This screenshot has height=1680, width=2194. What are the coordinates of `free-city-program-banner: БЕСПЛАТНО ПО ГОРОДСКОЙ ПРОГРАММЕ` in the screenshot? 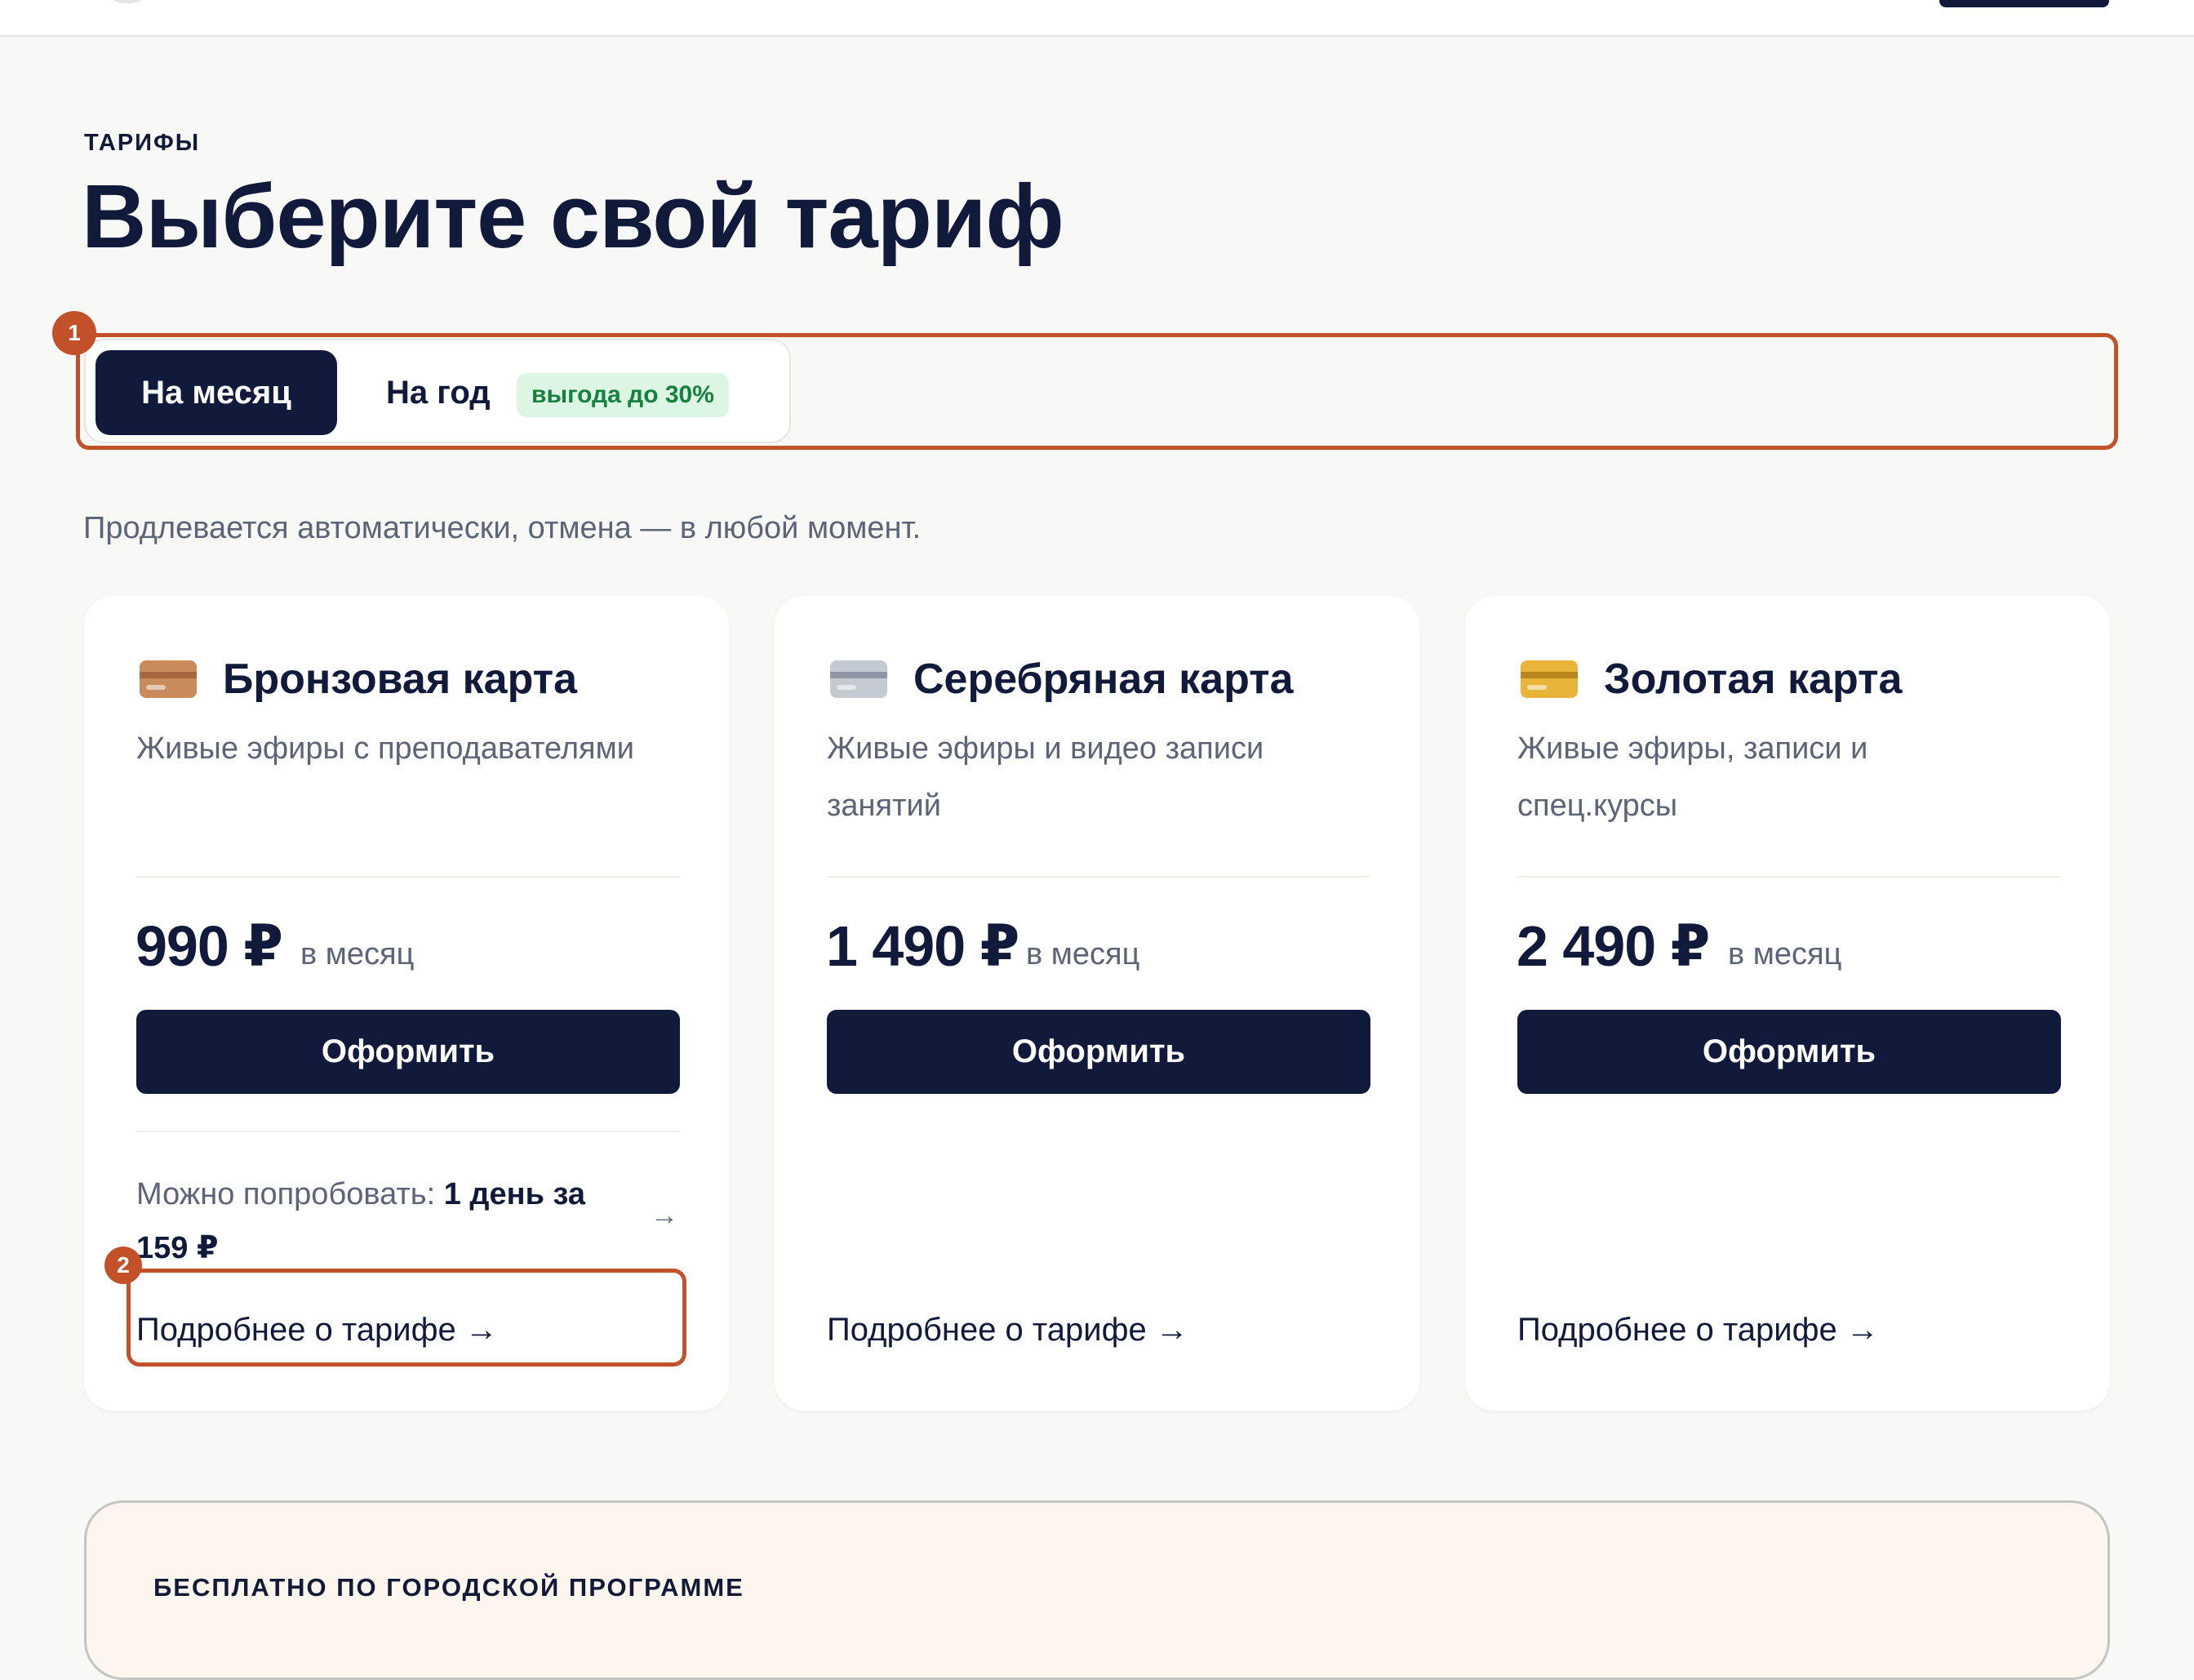 It's located at (1097, 1590).